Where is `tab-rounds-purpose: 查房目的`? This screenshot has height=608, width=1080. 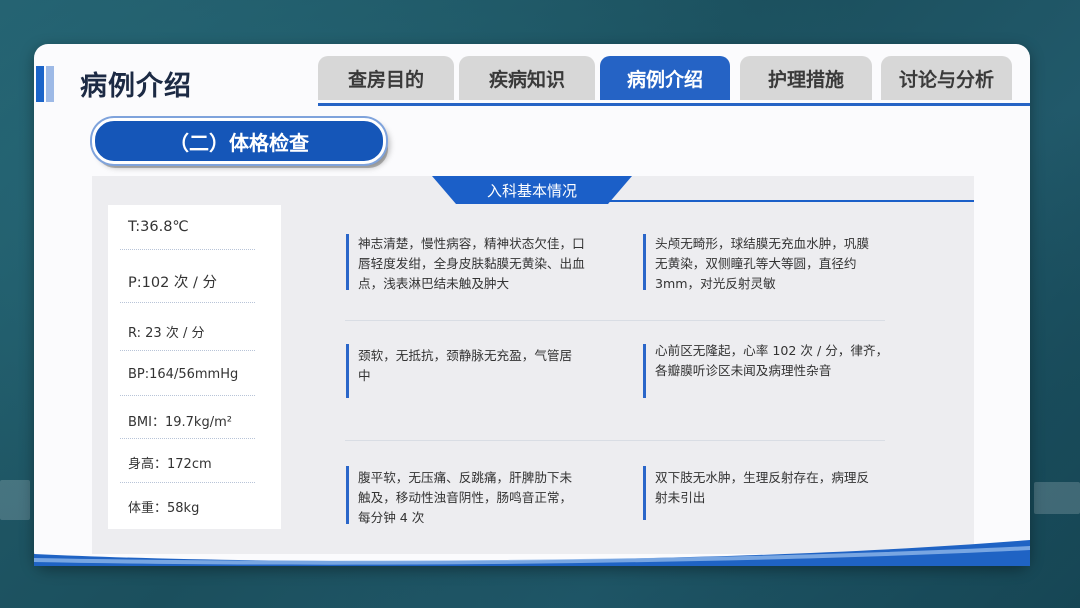 tab-rounds-purpose: 查房目的 is located at coordinates (386, 78).